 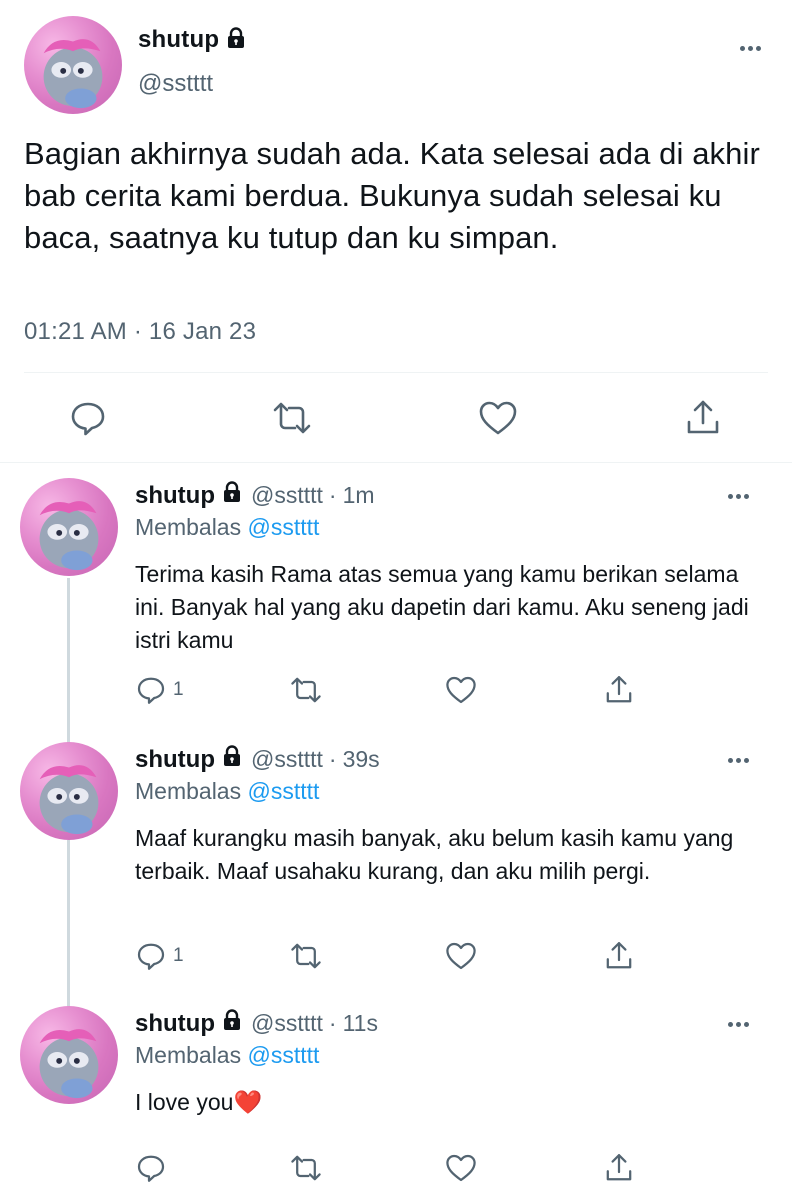 I want to click on author-name-row: shutup @sstttt · 39s, so click(x=257, y=759).